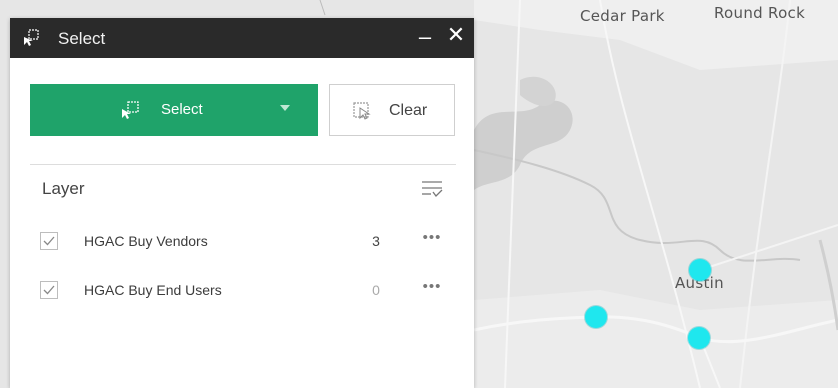 Image resolution: width=838 pixels, height=388 pixels. I want to click on map-label-cedar-park: Cedar Park, so click(622, 16).